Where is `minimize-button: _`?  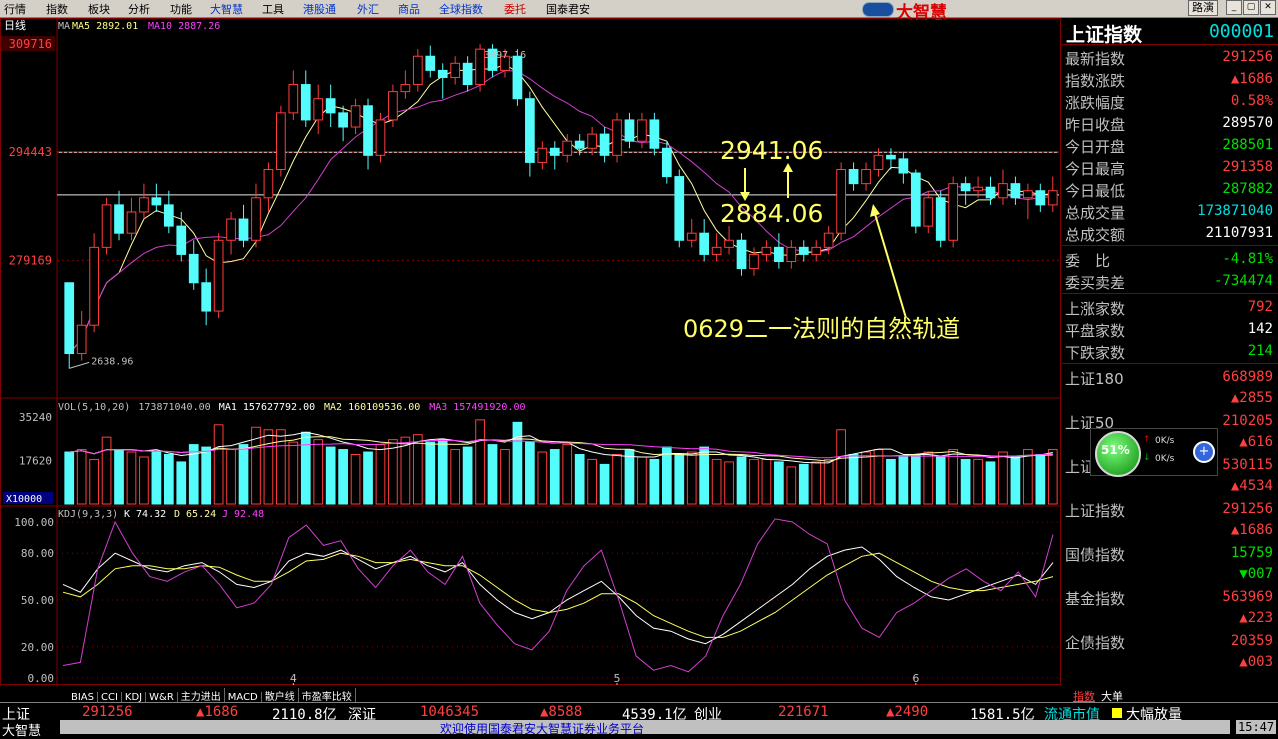 minimize-button: _ is located at coordinates (1234, 7).